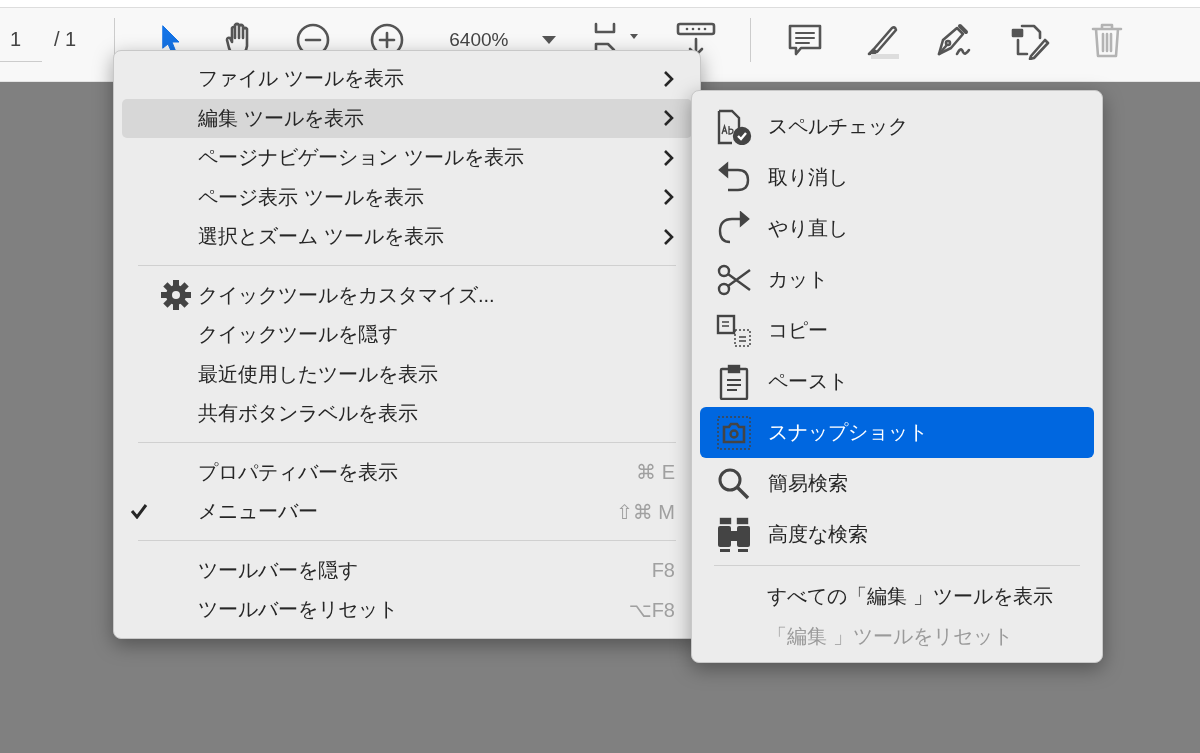 The image size is (1200, 753). Describe the element at coordinates (407, 79) in the screenshot. I see `menu-item: ファイル ツールを表示` at that location.